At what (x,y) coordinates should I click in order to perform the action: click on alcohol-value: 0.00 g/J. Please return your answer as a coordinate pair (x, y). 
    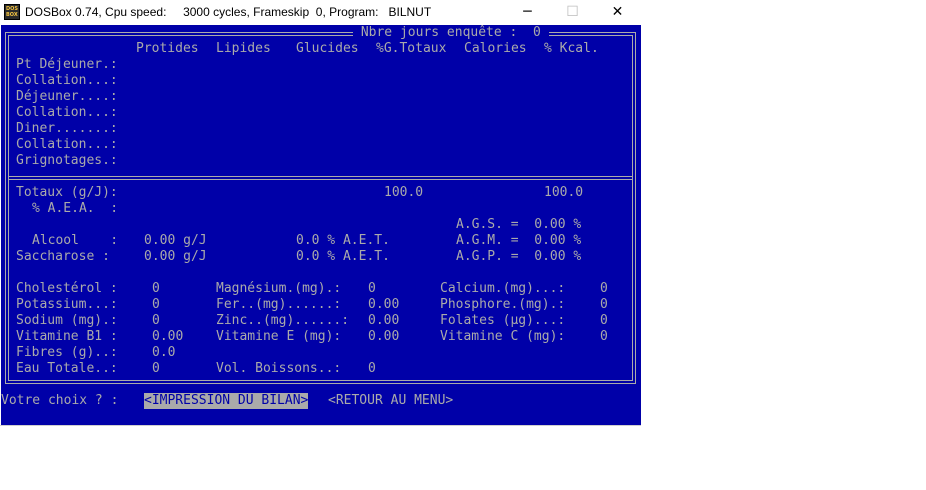
    Looking at the image, I should click on (175, 240).